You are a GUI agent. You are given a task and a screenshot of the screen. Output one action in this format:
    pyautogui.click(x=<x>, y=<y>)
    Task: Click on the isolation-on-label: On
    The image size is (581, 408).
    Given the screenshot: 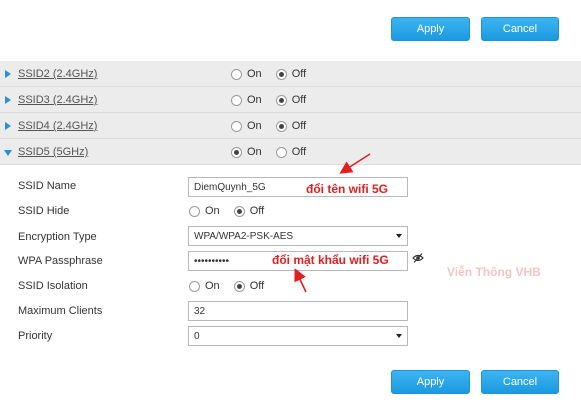 What is the action you would take?
    pyautogui.click(x=212, y=286)
    